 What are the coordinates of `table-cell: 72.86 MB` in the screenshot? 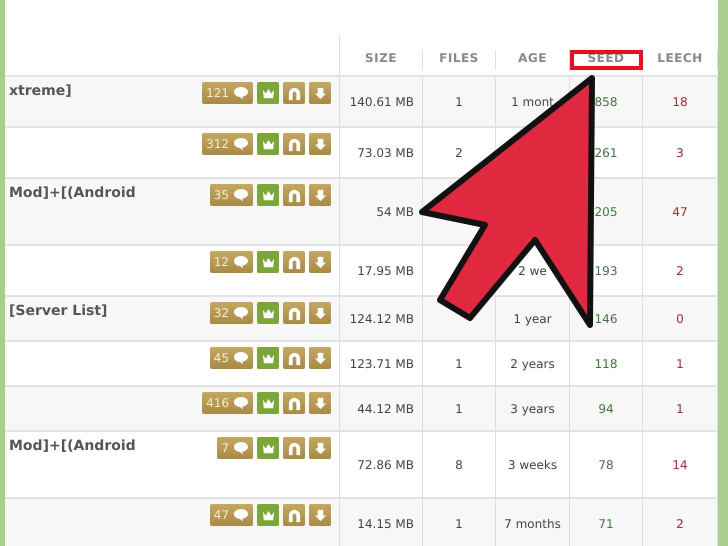 It's located at (385, 465).